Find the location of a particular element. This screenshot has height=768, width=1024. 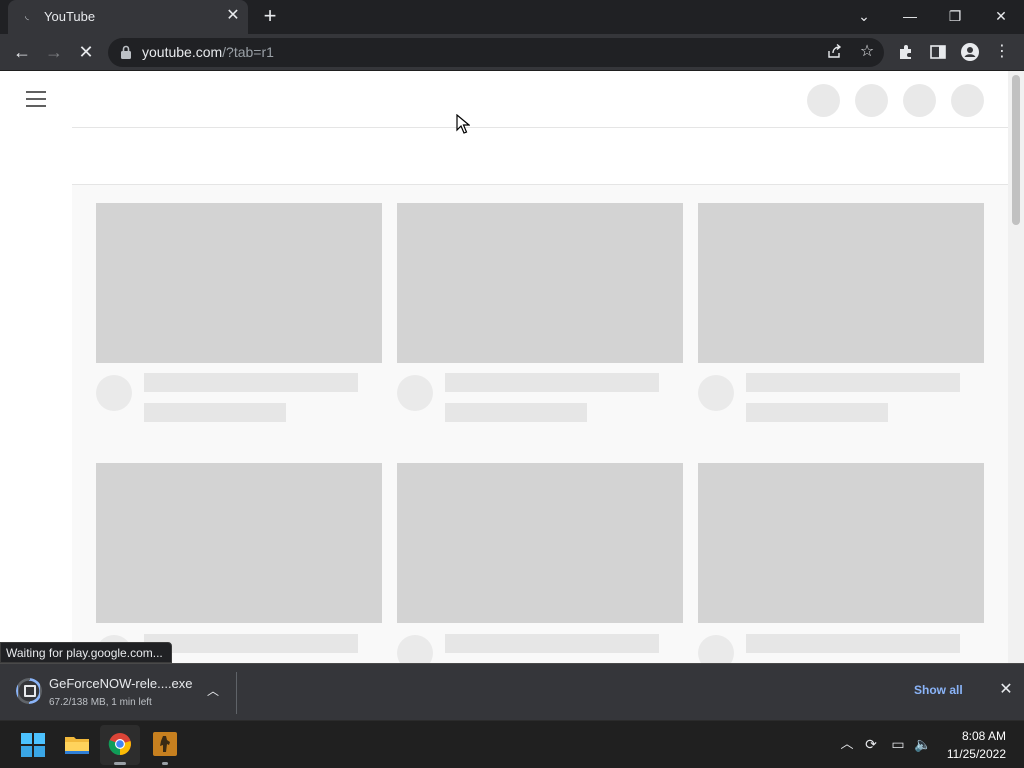

new-tab-button: + is located at coordinates (270, 17).